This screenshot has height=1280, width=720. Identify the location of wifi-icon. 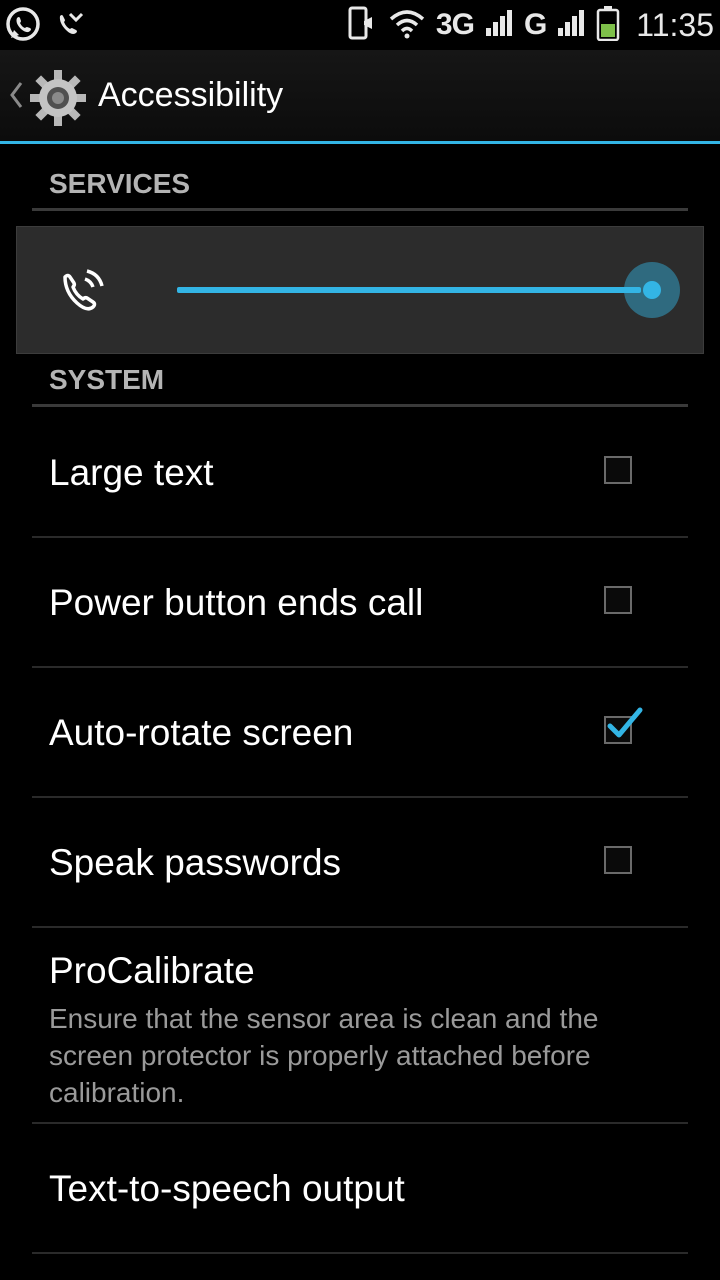
(407, 25).